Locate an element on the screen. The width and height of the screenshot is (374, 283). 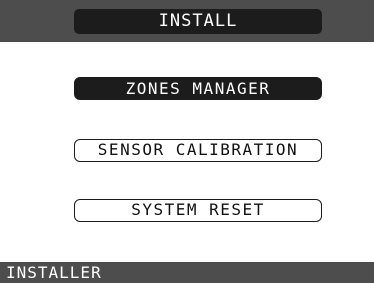
status-bar: INSTALLER is located at coordinates (187, 272).